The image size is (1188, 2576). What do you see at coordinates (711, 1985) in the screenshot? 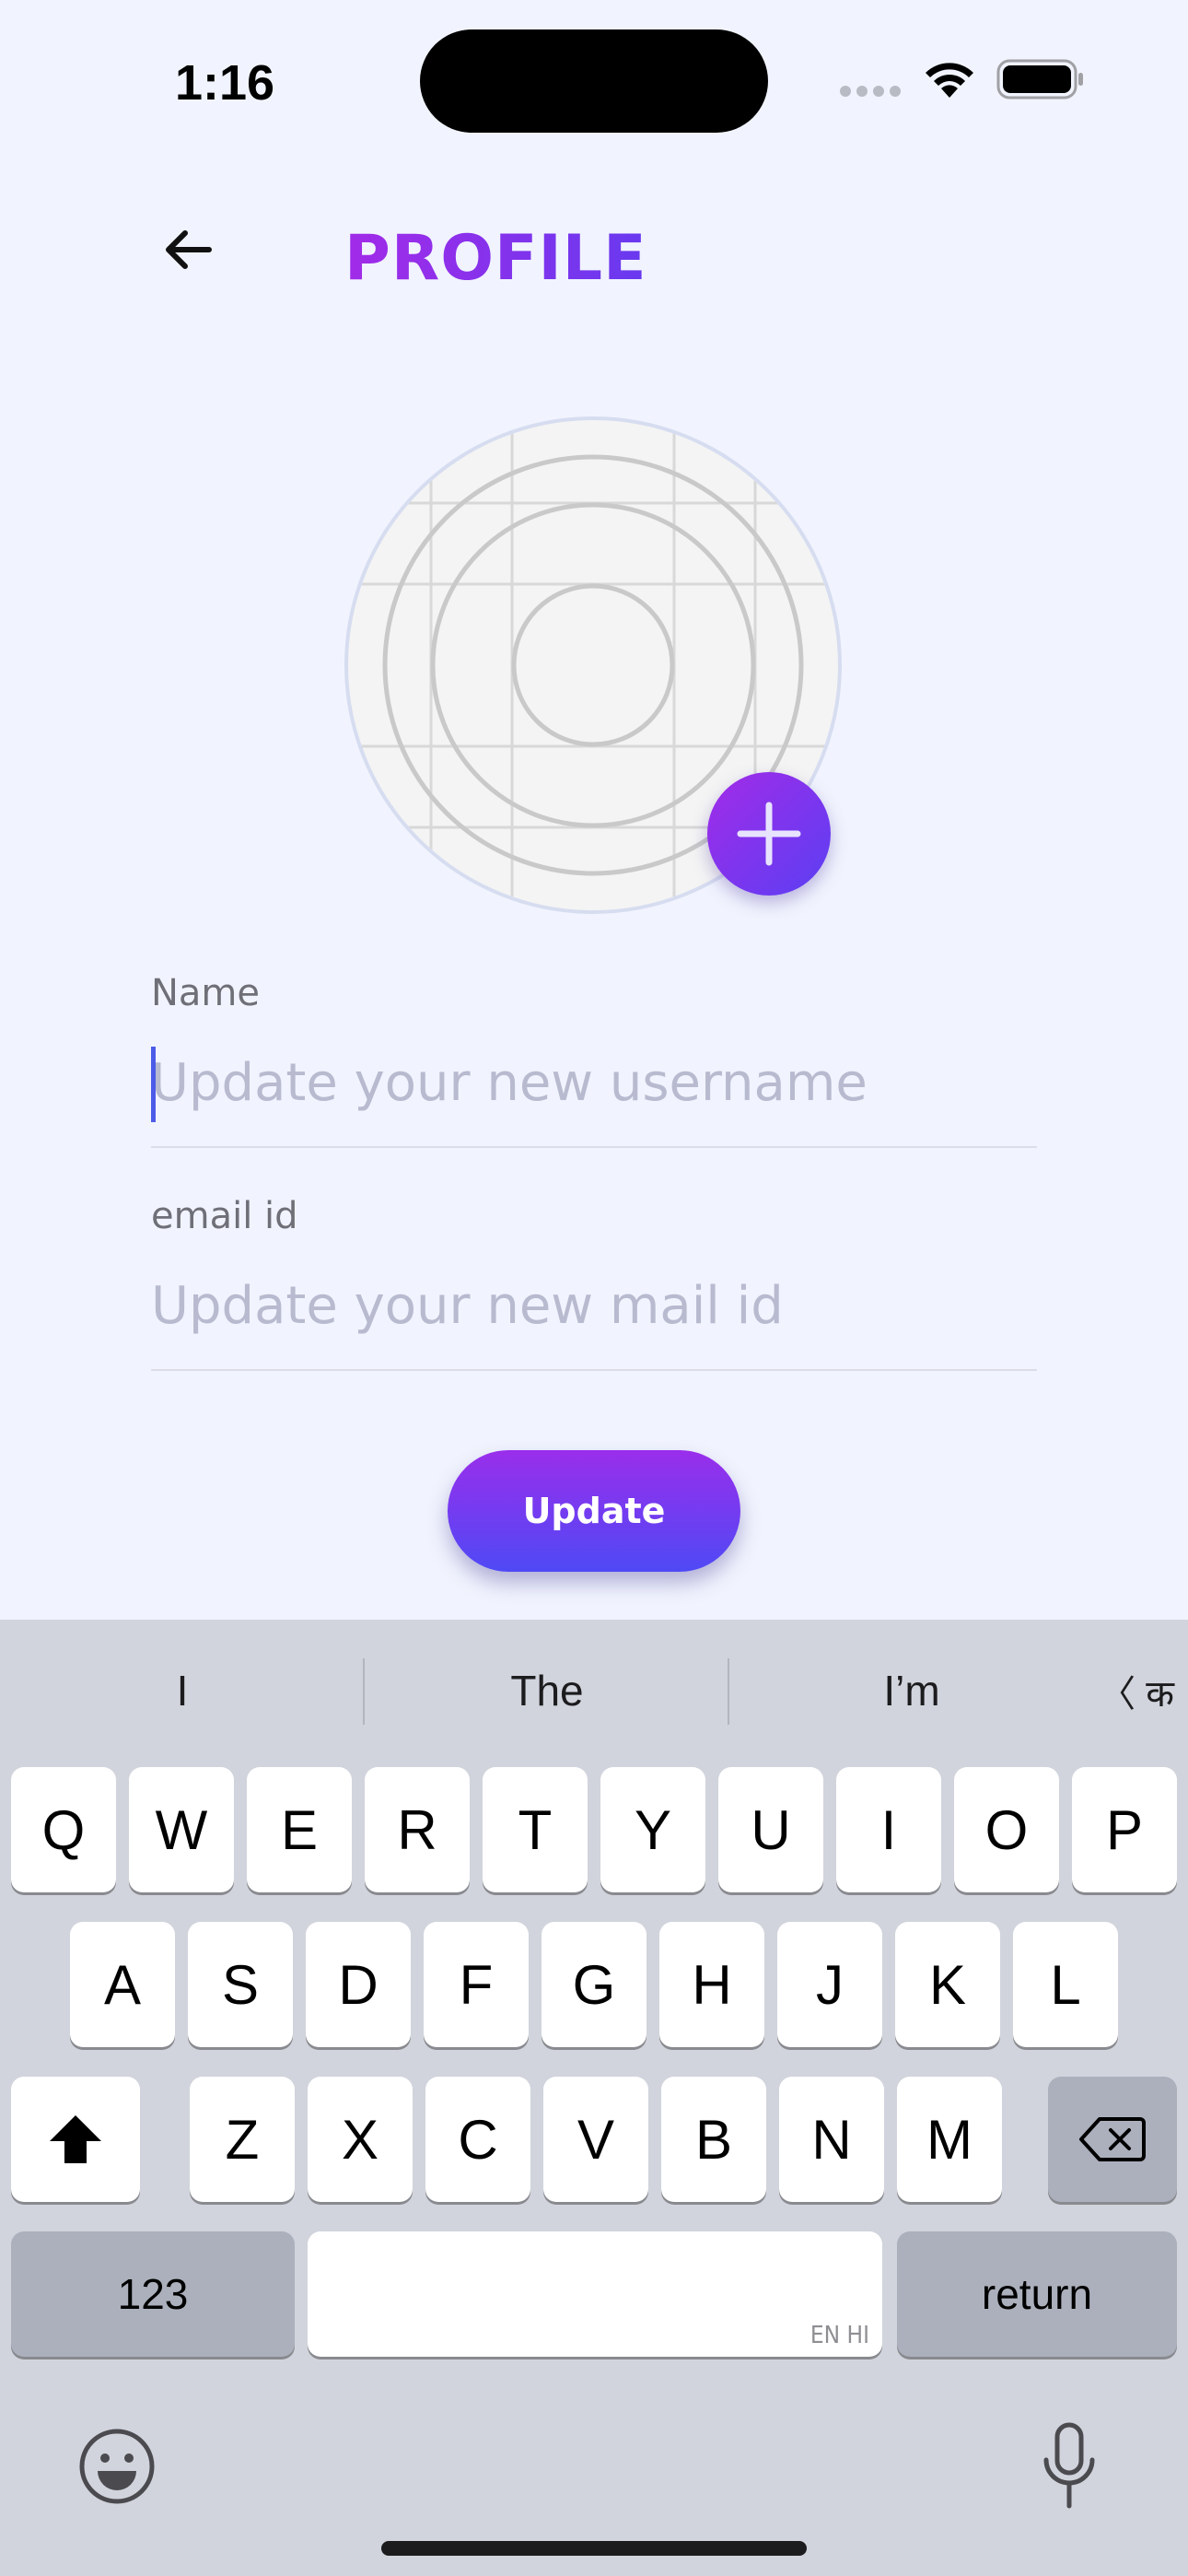
I see `key-h: H` at bounding box center [711, 1985].